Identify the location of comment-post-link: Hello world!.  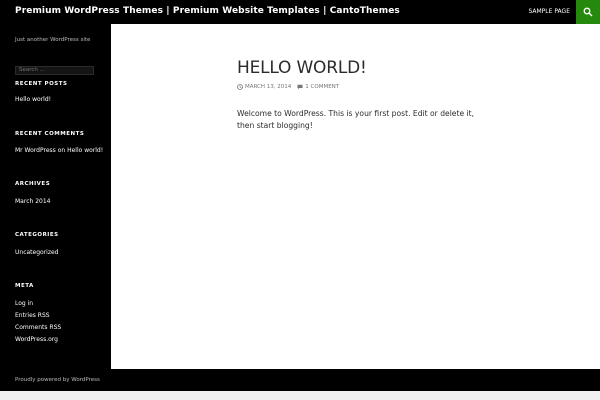
(85, 150).